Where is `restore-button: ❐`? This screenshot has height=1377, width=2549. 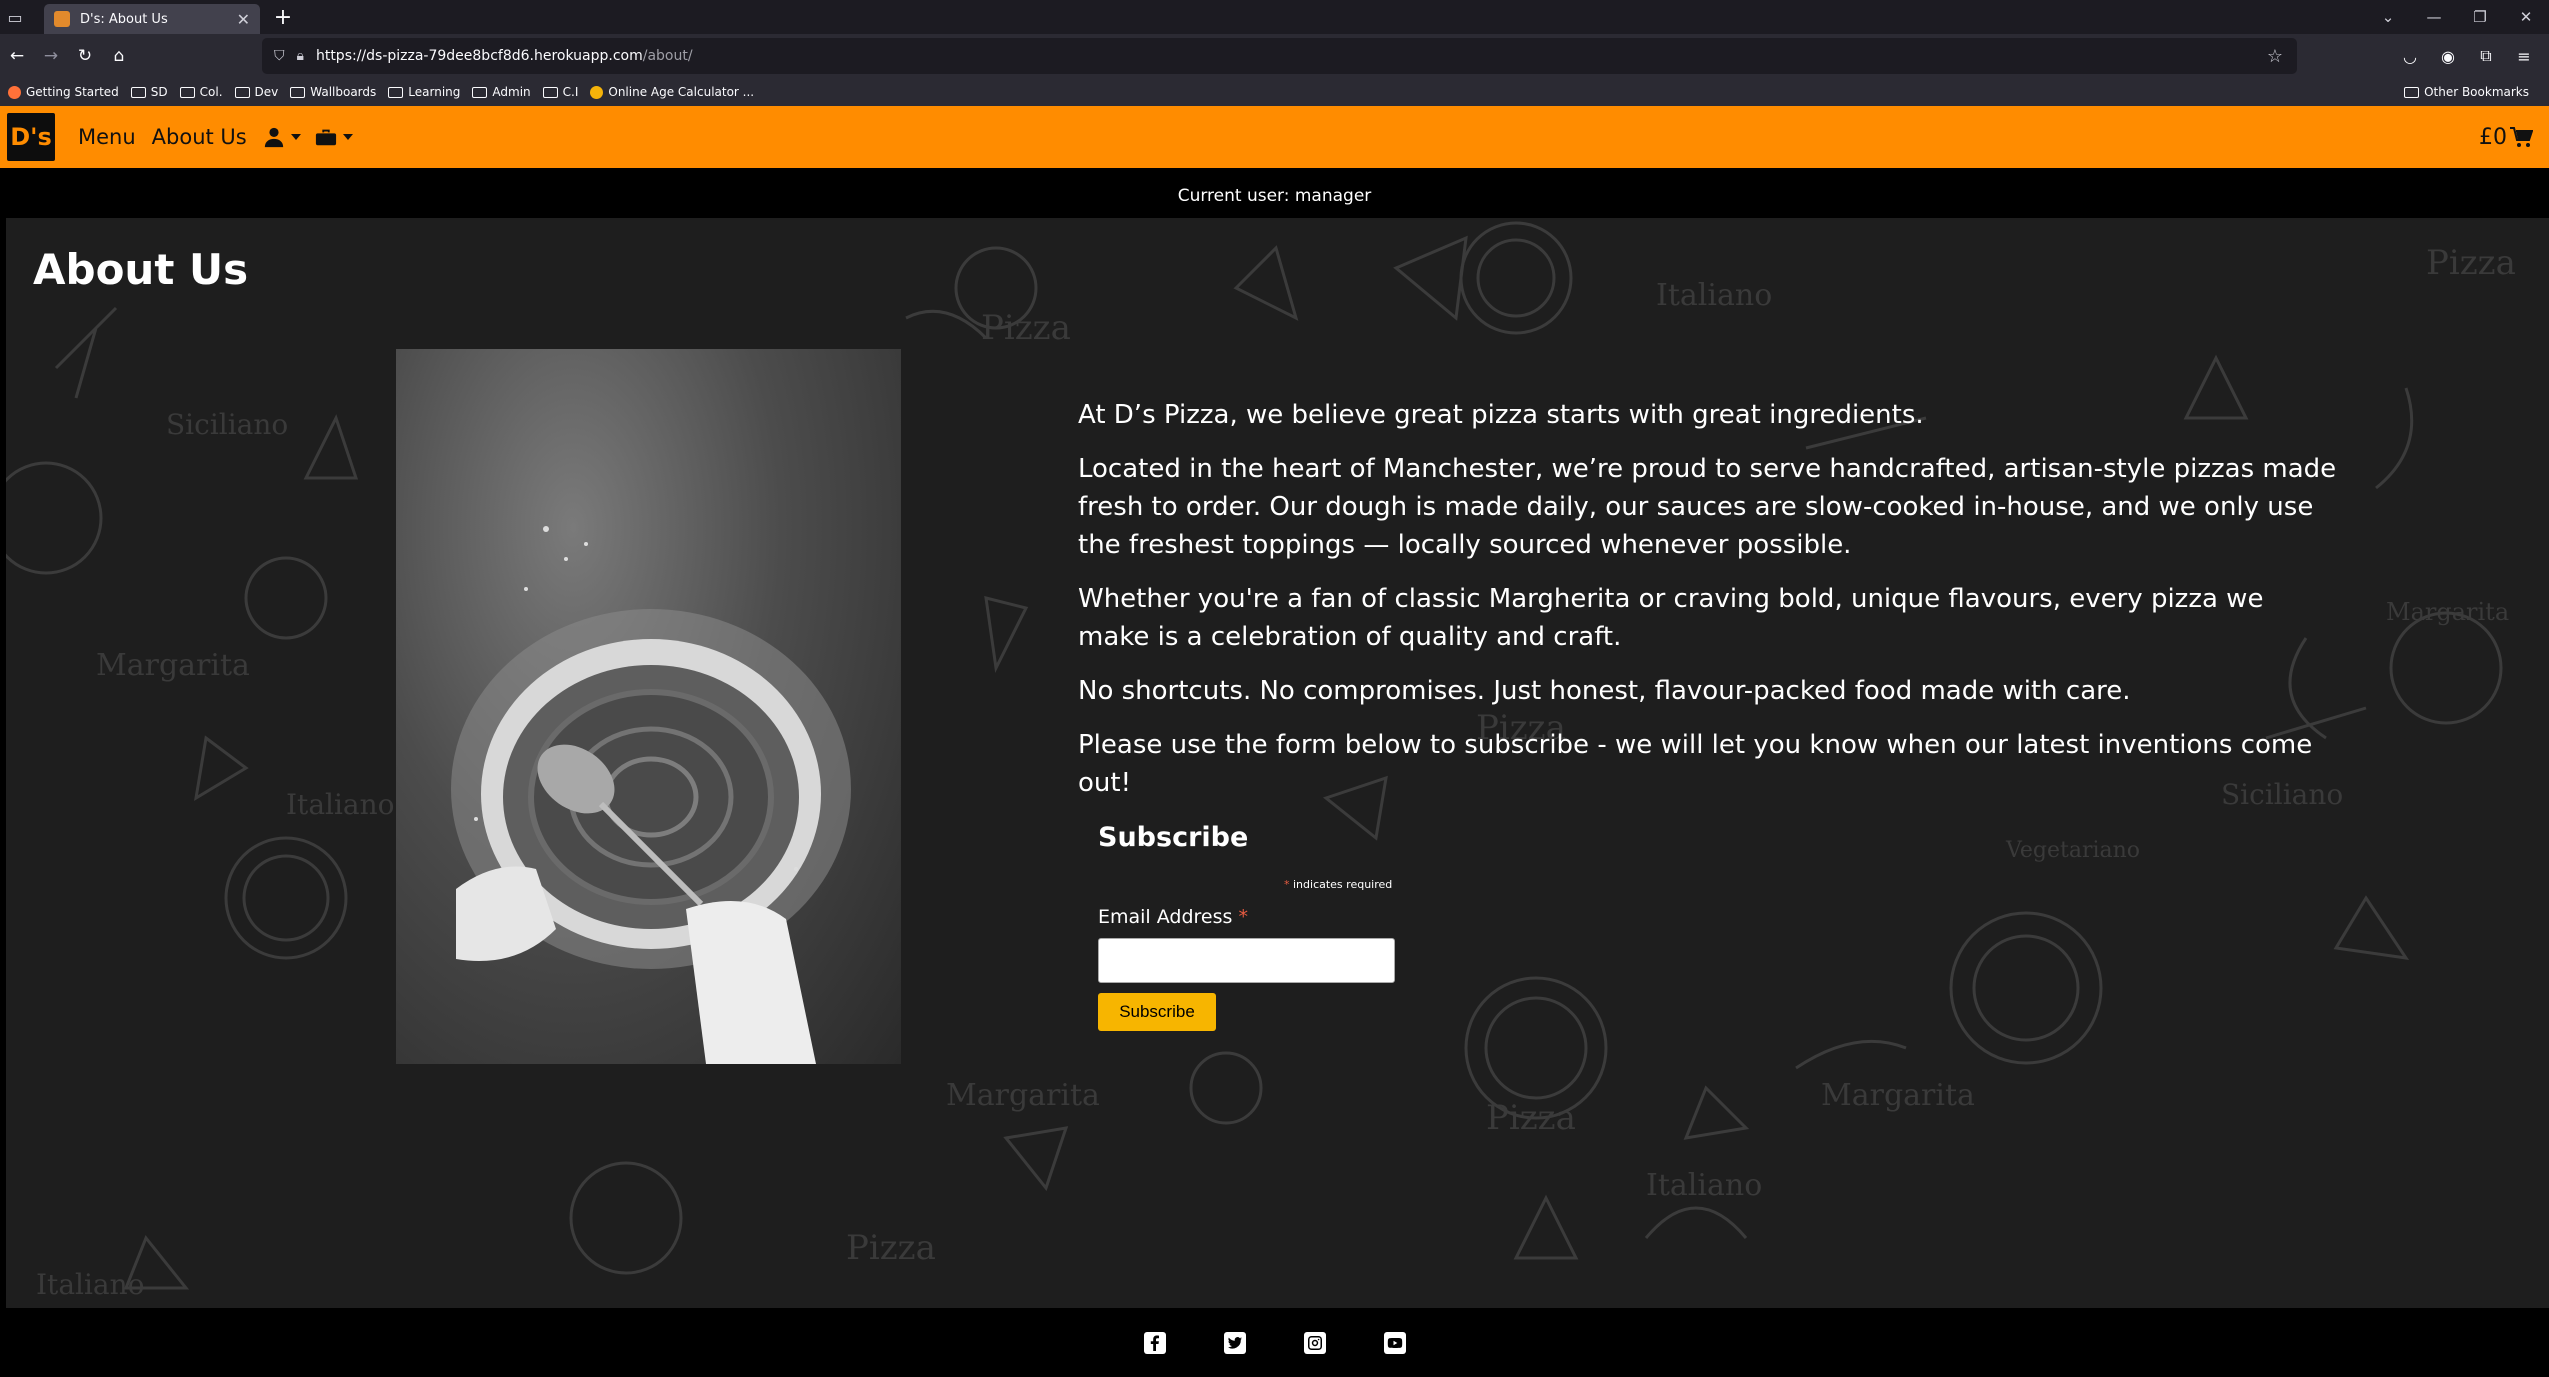 restore-button: ❐ is located at coordinates (2480, 17).